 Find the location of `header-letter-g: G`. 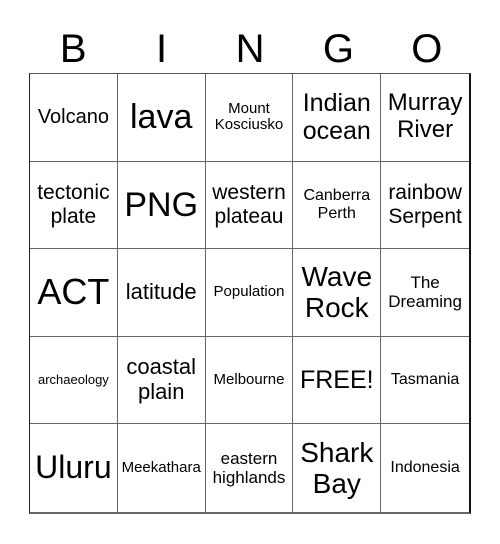

header-letter-g: G is located at coordinates (338, 49).